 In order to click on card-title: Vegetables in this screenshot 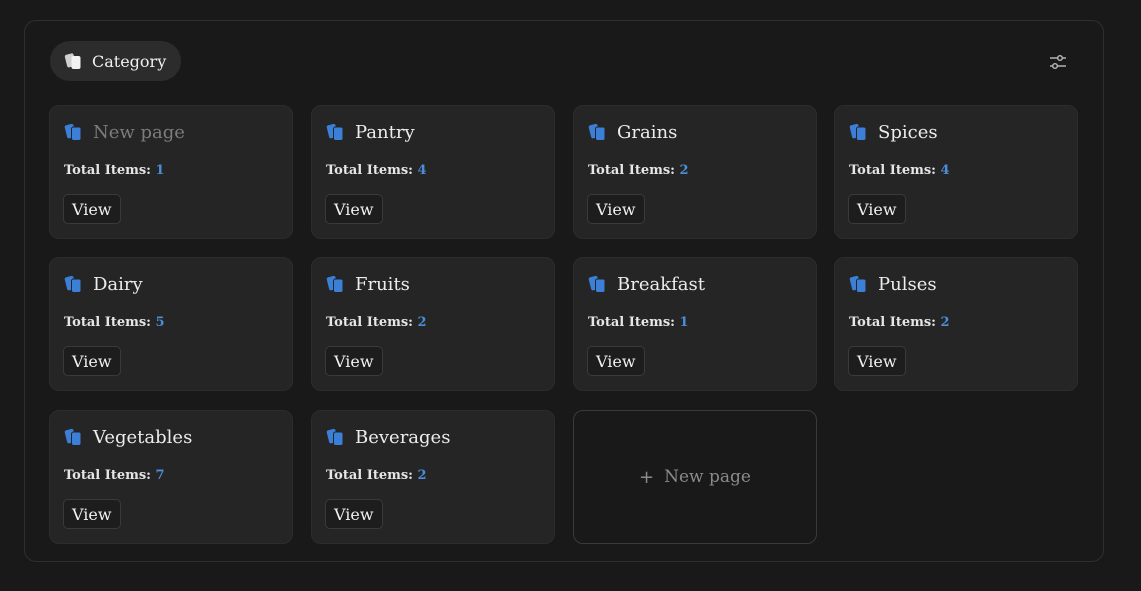, I will do `click(128, 437)`.